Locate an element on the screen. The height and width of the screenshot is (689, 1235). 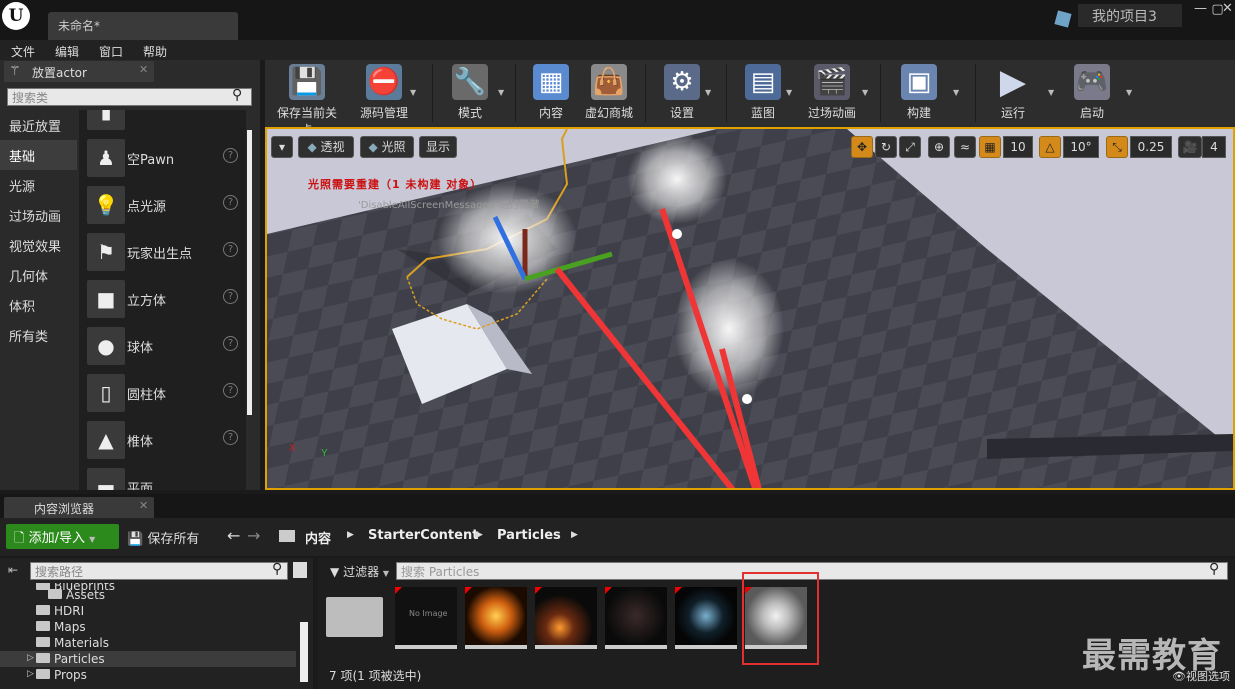
camera-speed-icon: 🎥 is located at coordinates (1190, 147).